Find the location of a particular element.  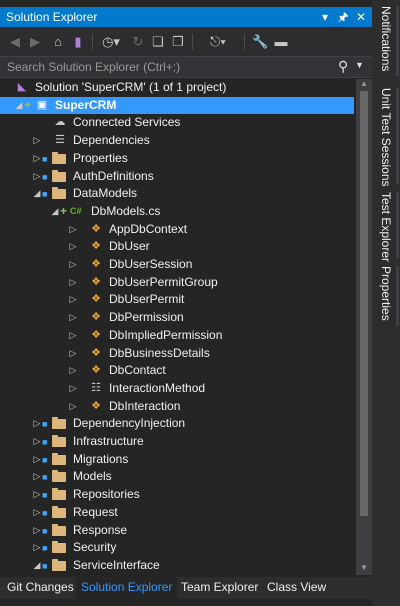

tab-class-view: Class View is located at coordinates (296, 588).